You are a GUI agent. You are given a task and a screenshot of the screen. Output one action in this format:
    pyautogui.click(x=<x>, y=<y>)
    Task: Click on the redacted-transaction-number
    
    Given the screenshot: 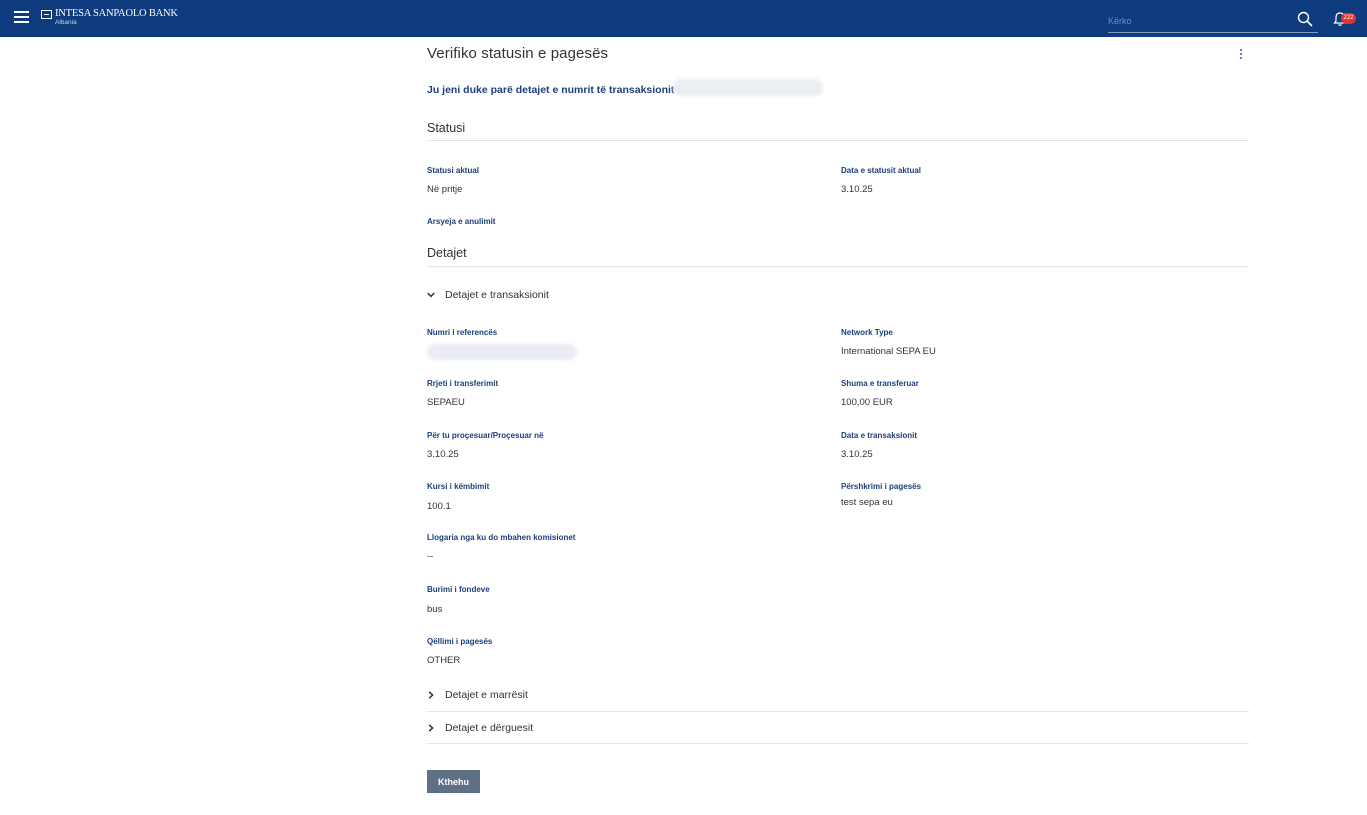 What is the action you would take?
    pyautogui.click(x=748, y=87)
    